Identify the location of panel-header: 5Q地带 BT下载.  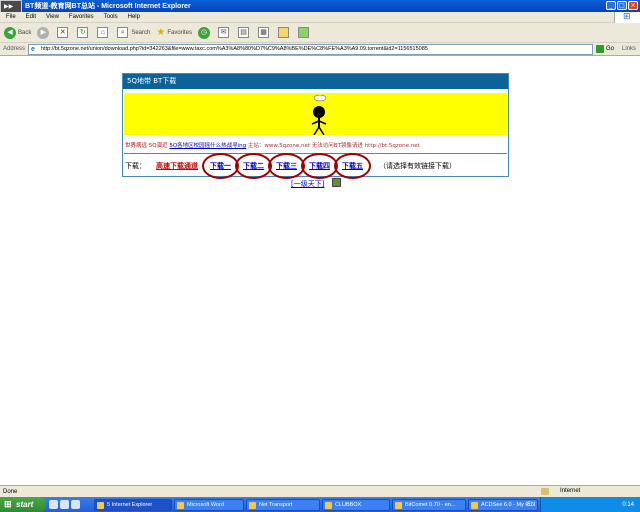
(315, 81).